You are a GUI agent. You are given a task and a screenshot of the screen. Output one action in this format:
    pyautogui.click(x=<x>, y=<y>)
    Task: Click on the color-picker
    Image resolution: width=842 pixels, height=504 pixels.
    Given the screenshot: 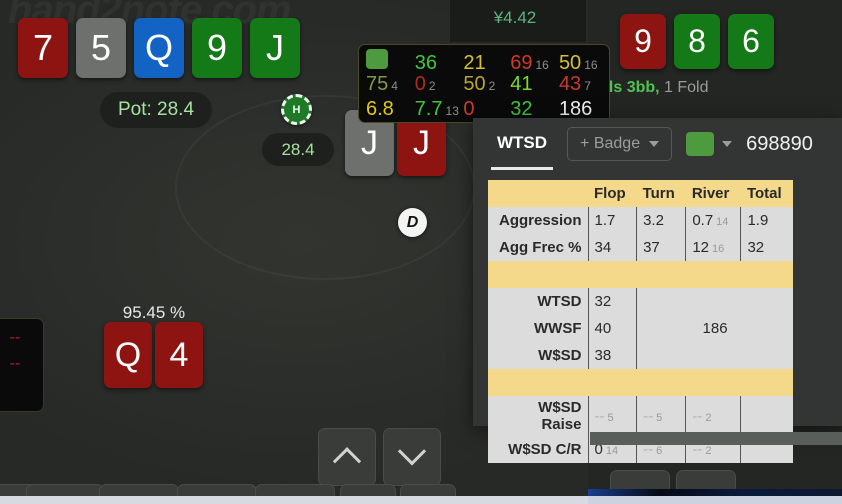 What is the action you would take?
    pyautogui.click(x=709, y=144)
    